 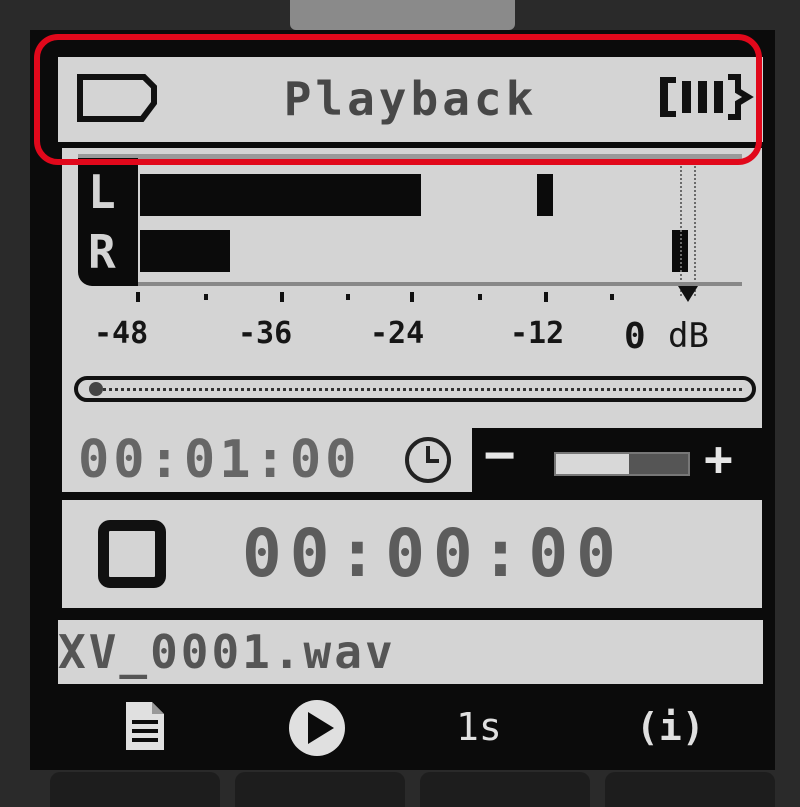 I want to click on level-bar-left, so click(x=281, y=195).